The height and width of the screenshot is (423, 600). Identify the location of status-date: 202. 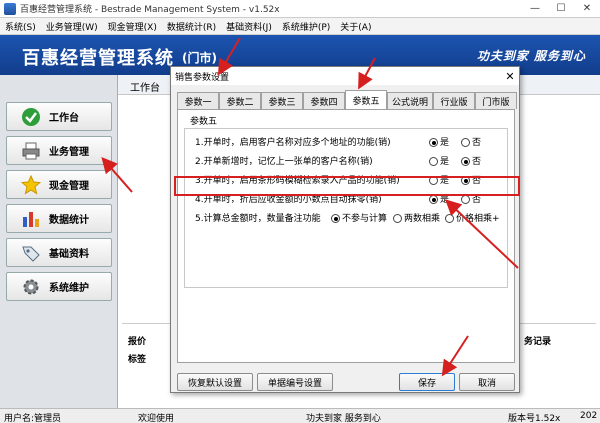
(589, 416).